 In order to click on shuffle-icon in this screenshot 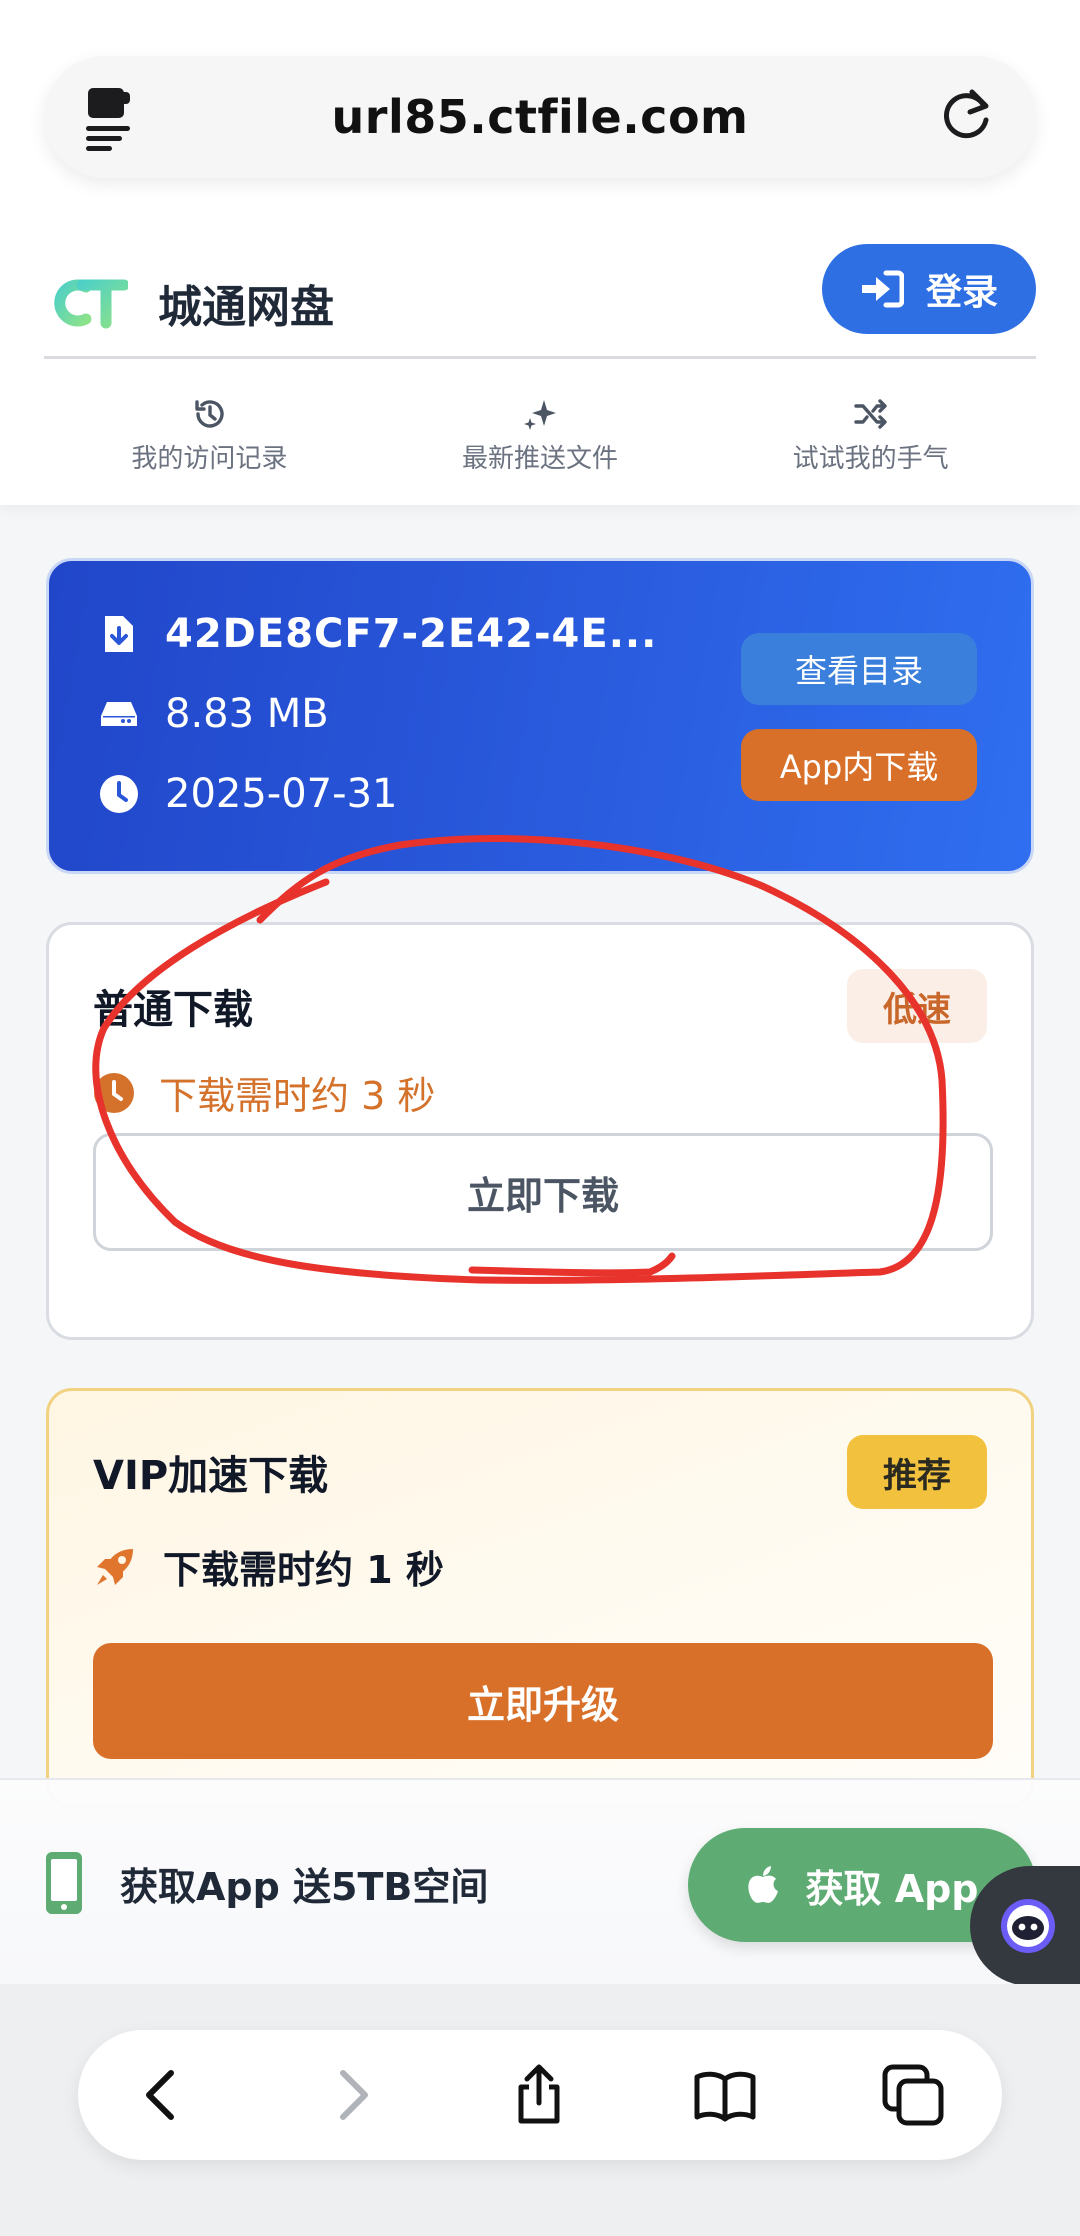, I will do `click(870, 413)`.